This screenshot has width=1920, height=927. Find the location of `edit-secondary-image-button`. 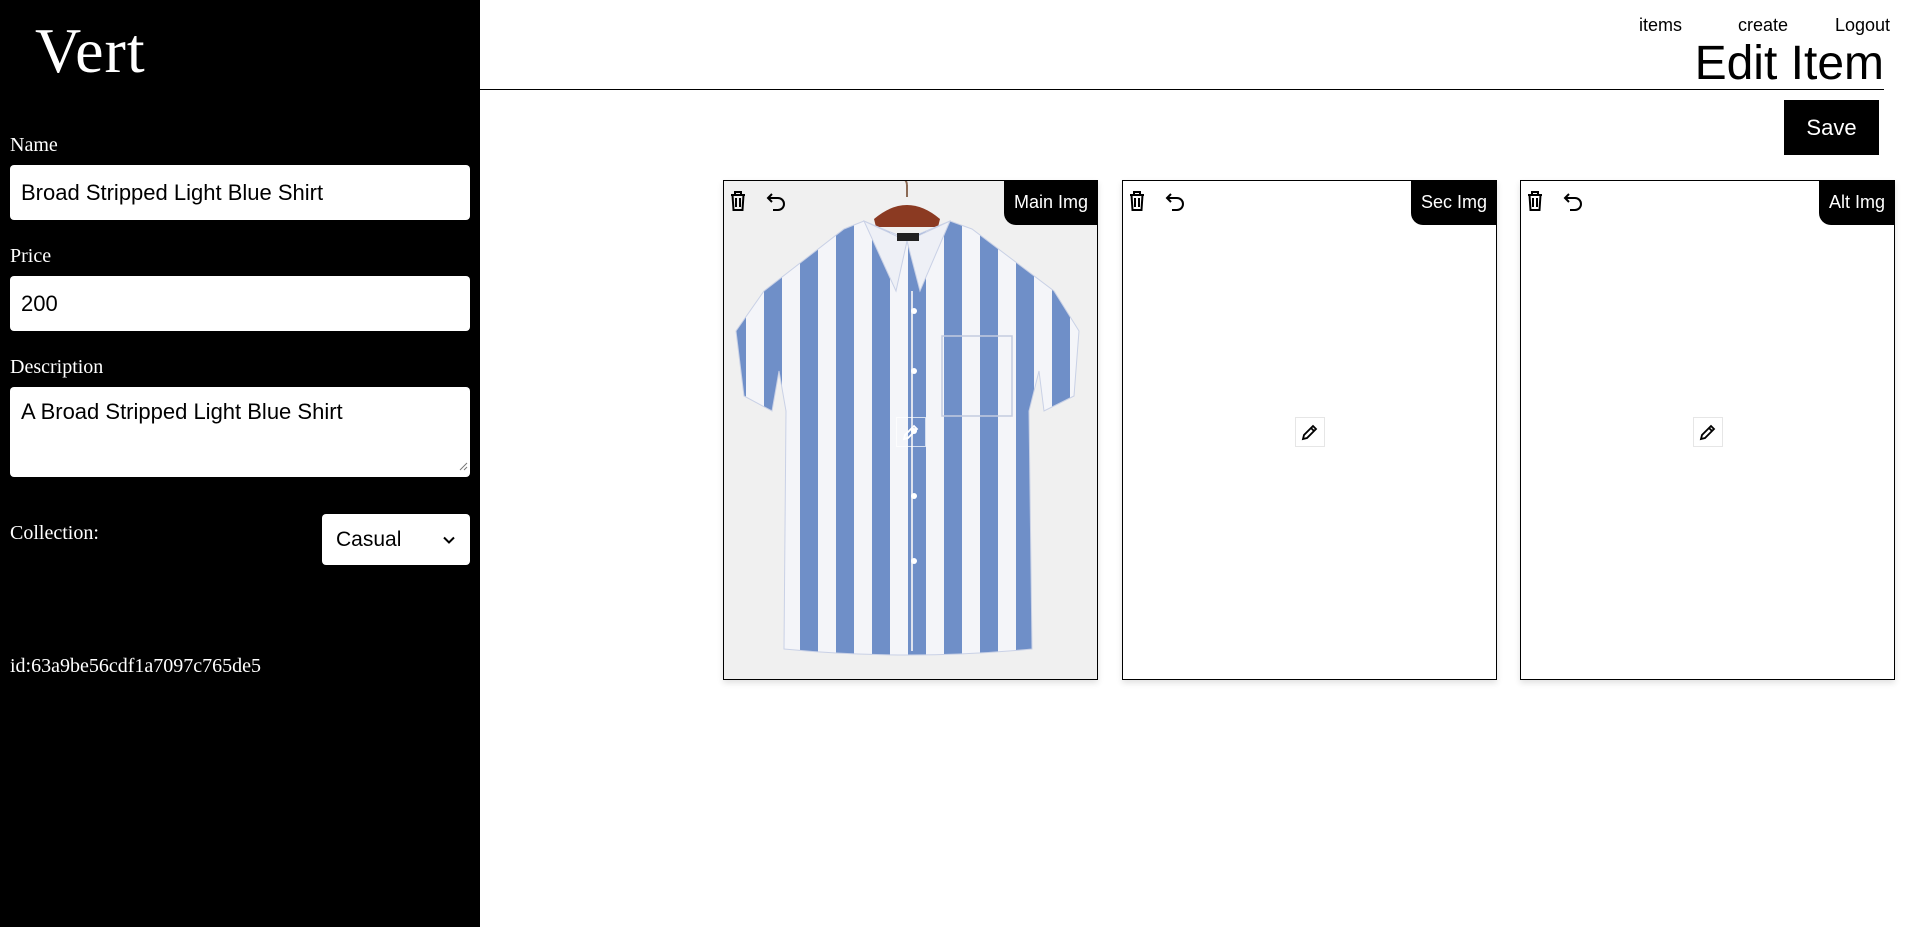

edit-secondary-image-button is located at coordinates (1310, 432).